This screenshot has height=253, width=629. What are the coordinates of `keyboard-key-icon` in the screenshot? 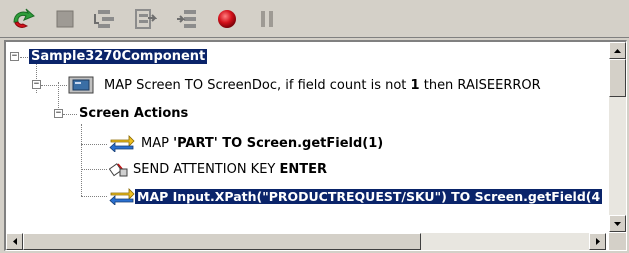 It's located at (118, 170).